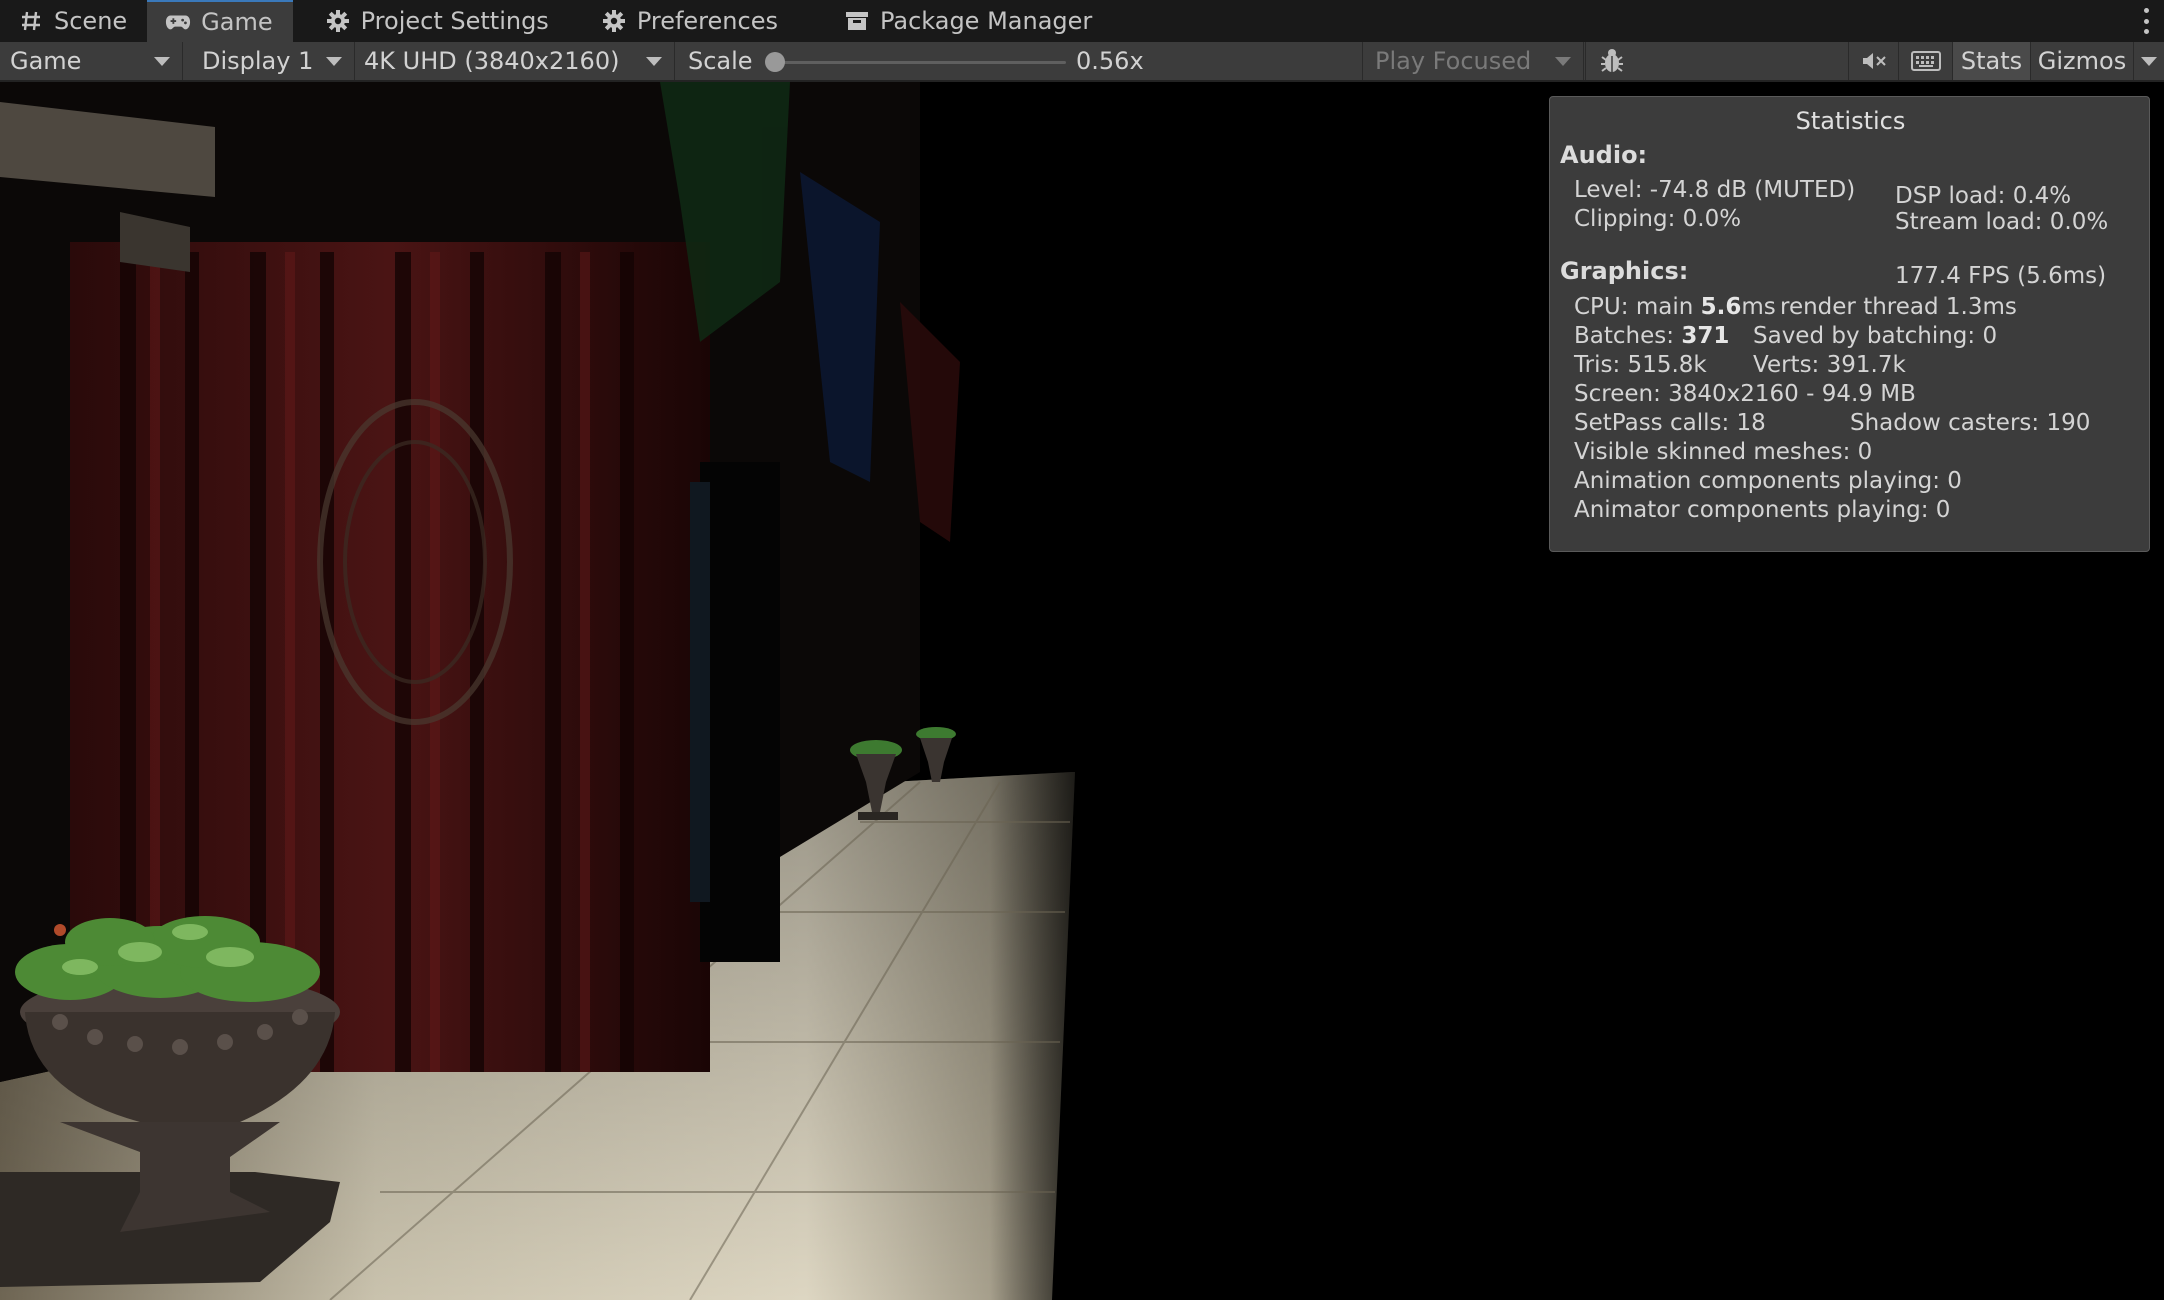 The image size is (2164, 1300). What do you see at coordinates (2081, 61) in the screenshot?
I see `gizmos-button: Gizmos` at bounding box center [2081, 61].